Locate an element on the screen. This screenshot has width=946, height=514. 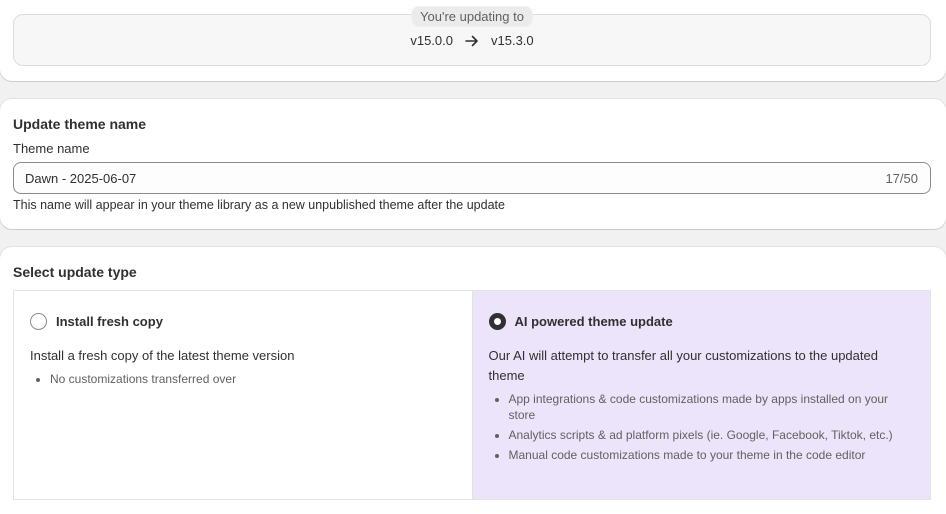
radio-install-fresh-copy is located at coordinates (38, 321).